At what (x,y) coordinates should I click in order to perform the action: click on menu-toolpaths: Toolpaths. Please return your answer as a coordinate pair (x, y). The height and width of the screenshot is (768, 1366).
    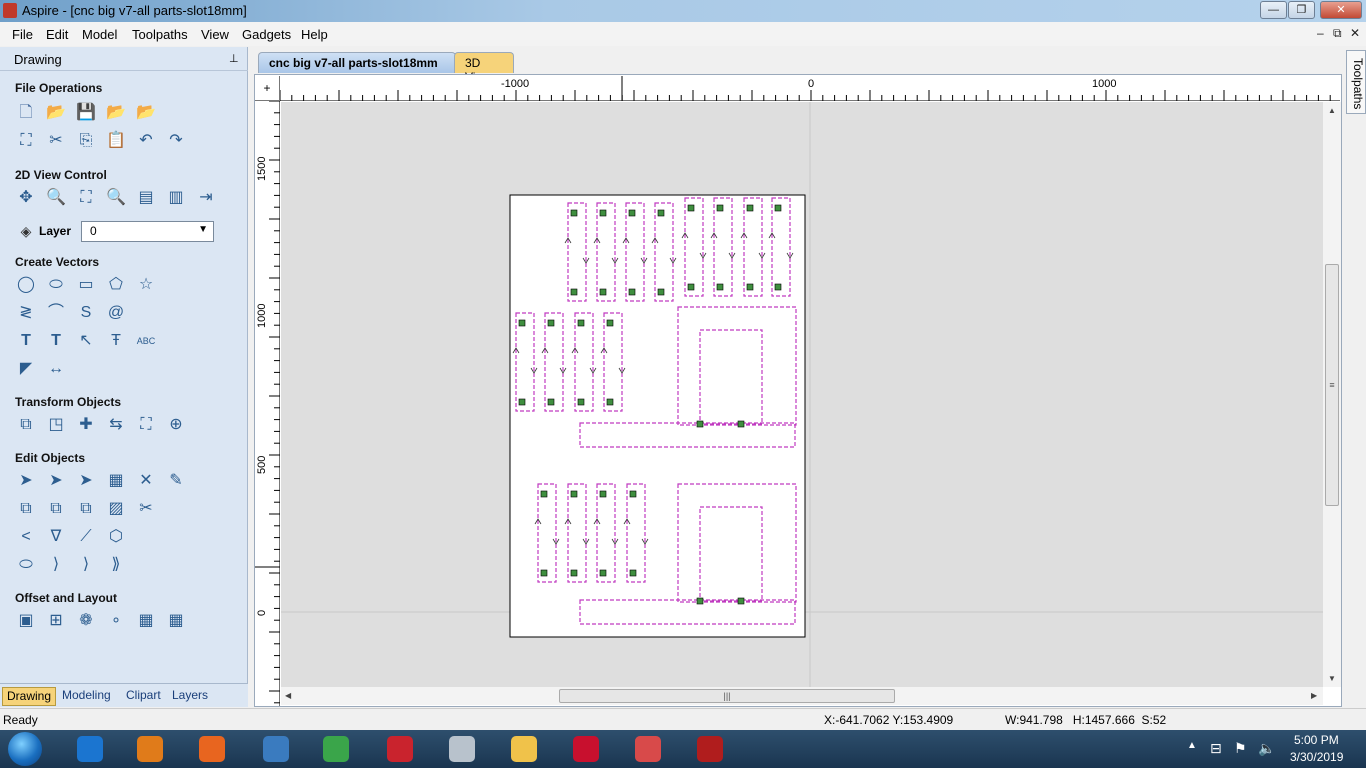
    Looking at the image, I should click on (160, 34).